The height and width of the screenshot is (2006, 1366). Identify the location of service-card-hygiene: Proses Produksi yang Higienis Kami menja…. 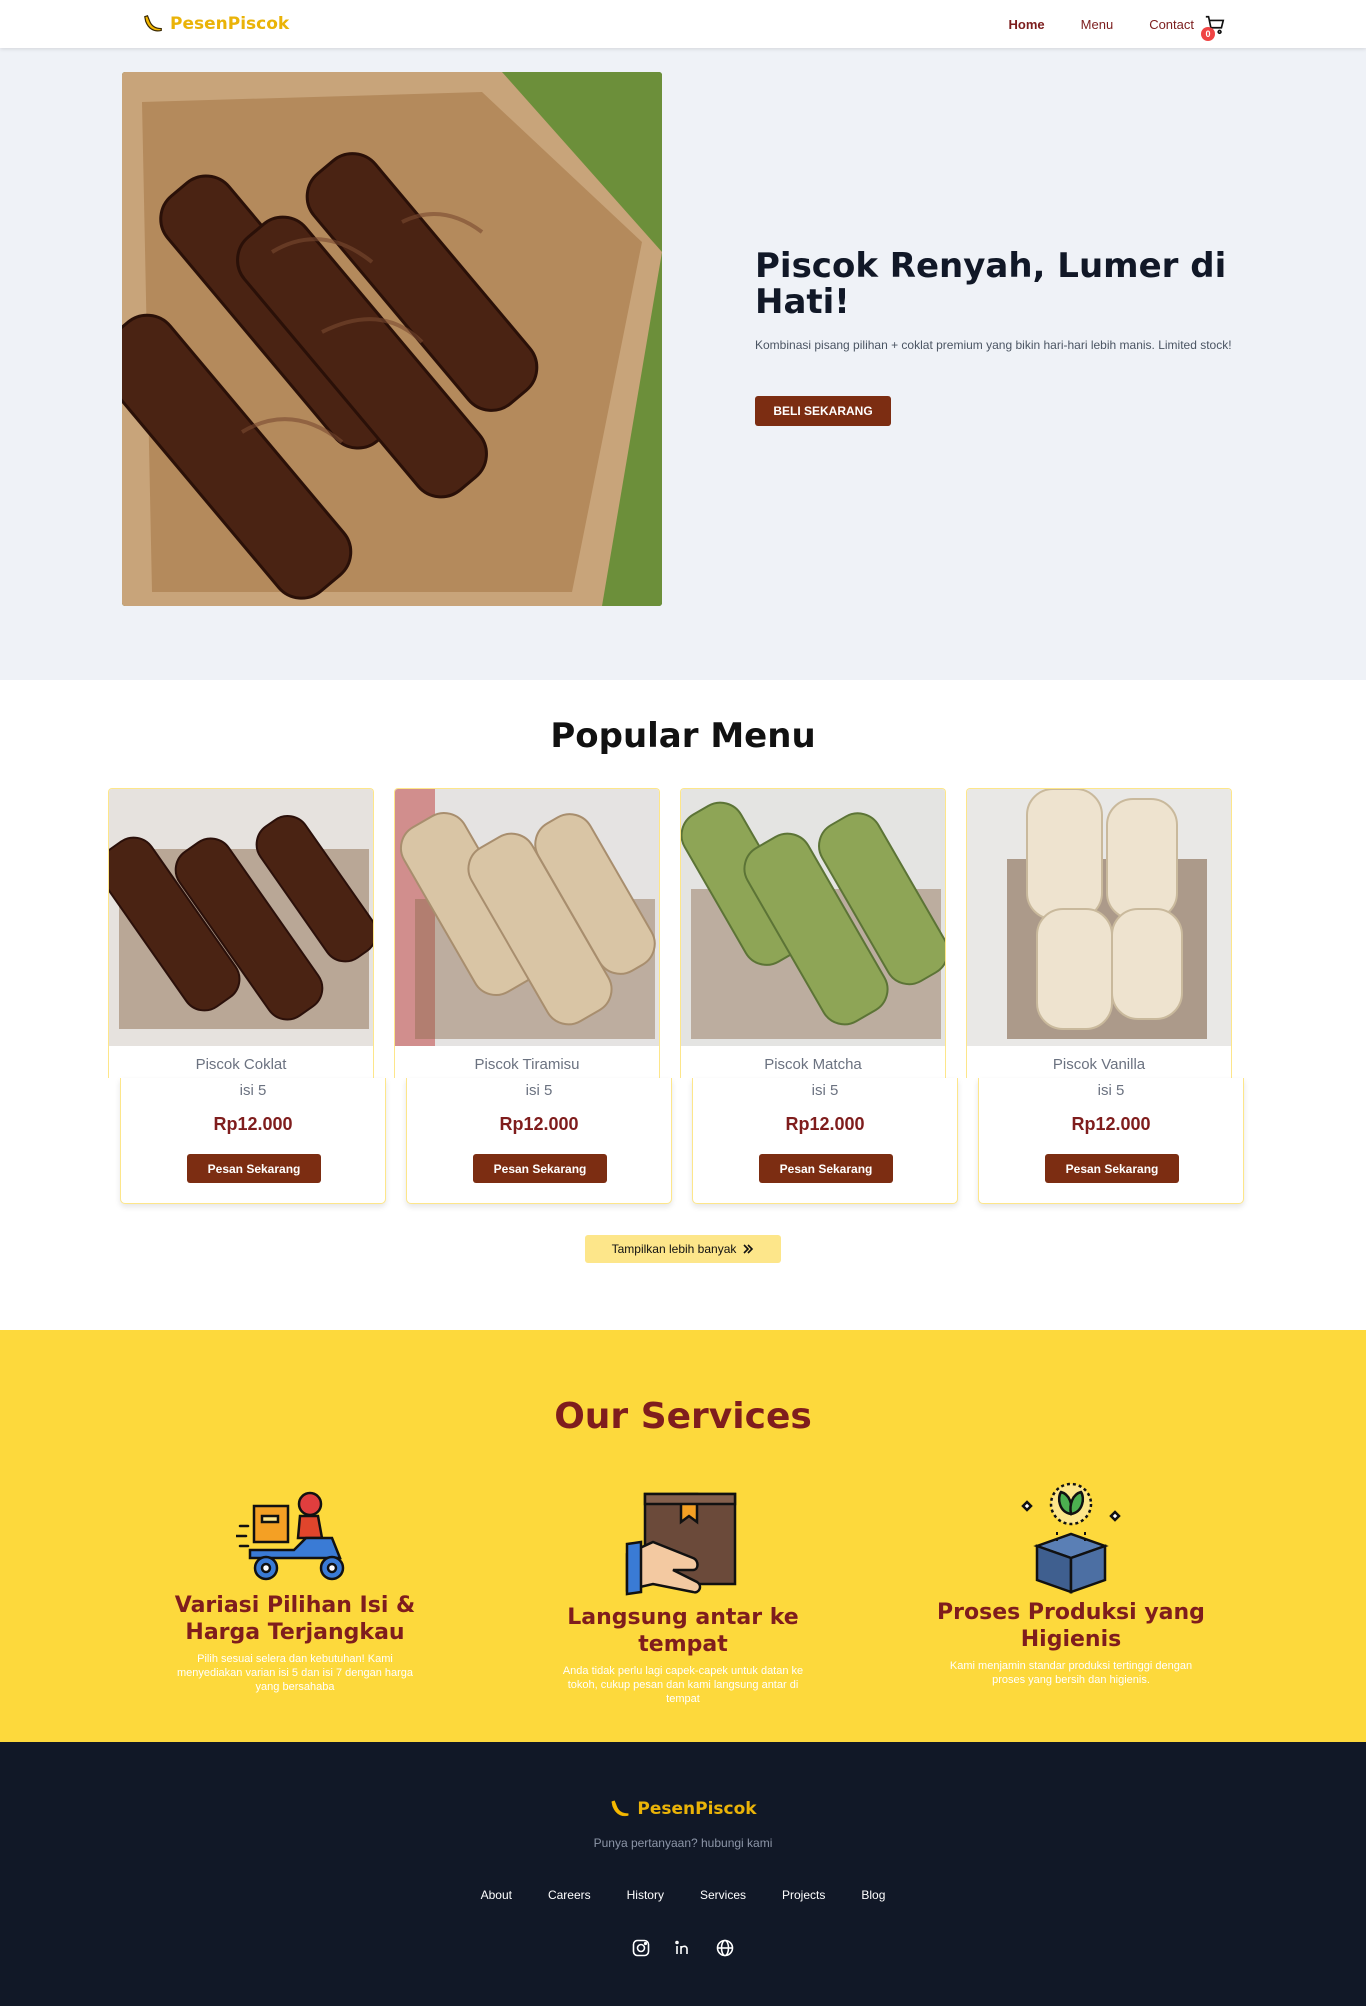
(1071, 1643).